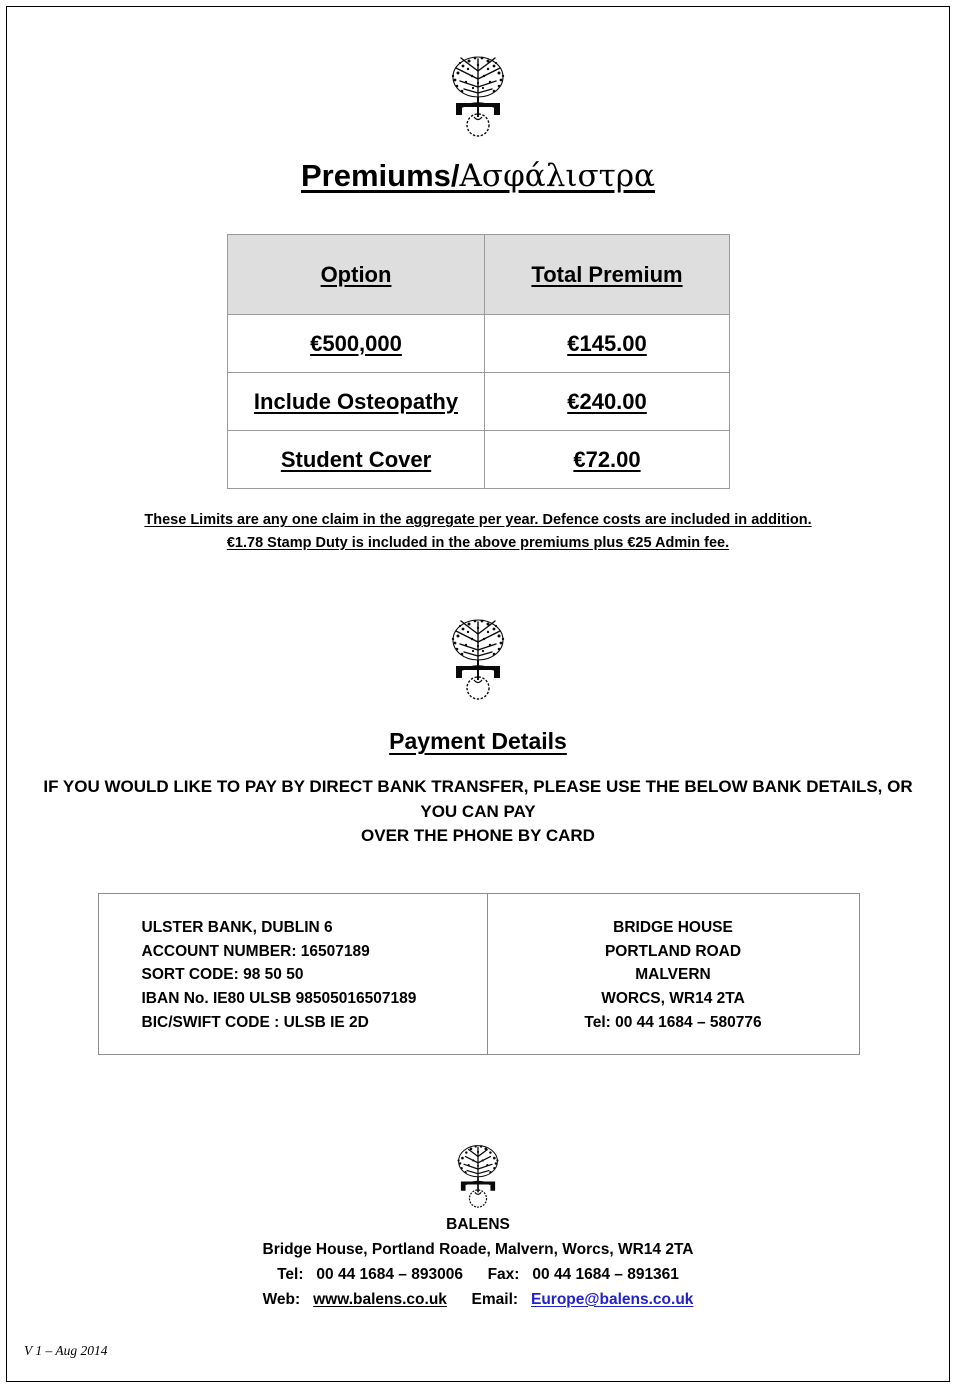 The height and width of the screenshot is (1390, 960). What do you see at coordinates (380, 175) in the screenshot?
I see `page-title-latin: Premiums/` at bounding box center [380, 175].